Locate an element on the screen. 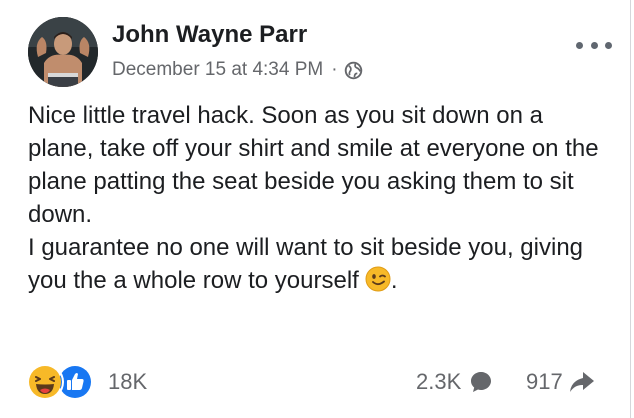 Image resolution: width=634 pixels, height=418 pixels. reaction-icons is located at coordinates (62, 382).